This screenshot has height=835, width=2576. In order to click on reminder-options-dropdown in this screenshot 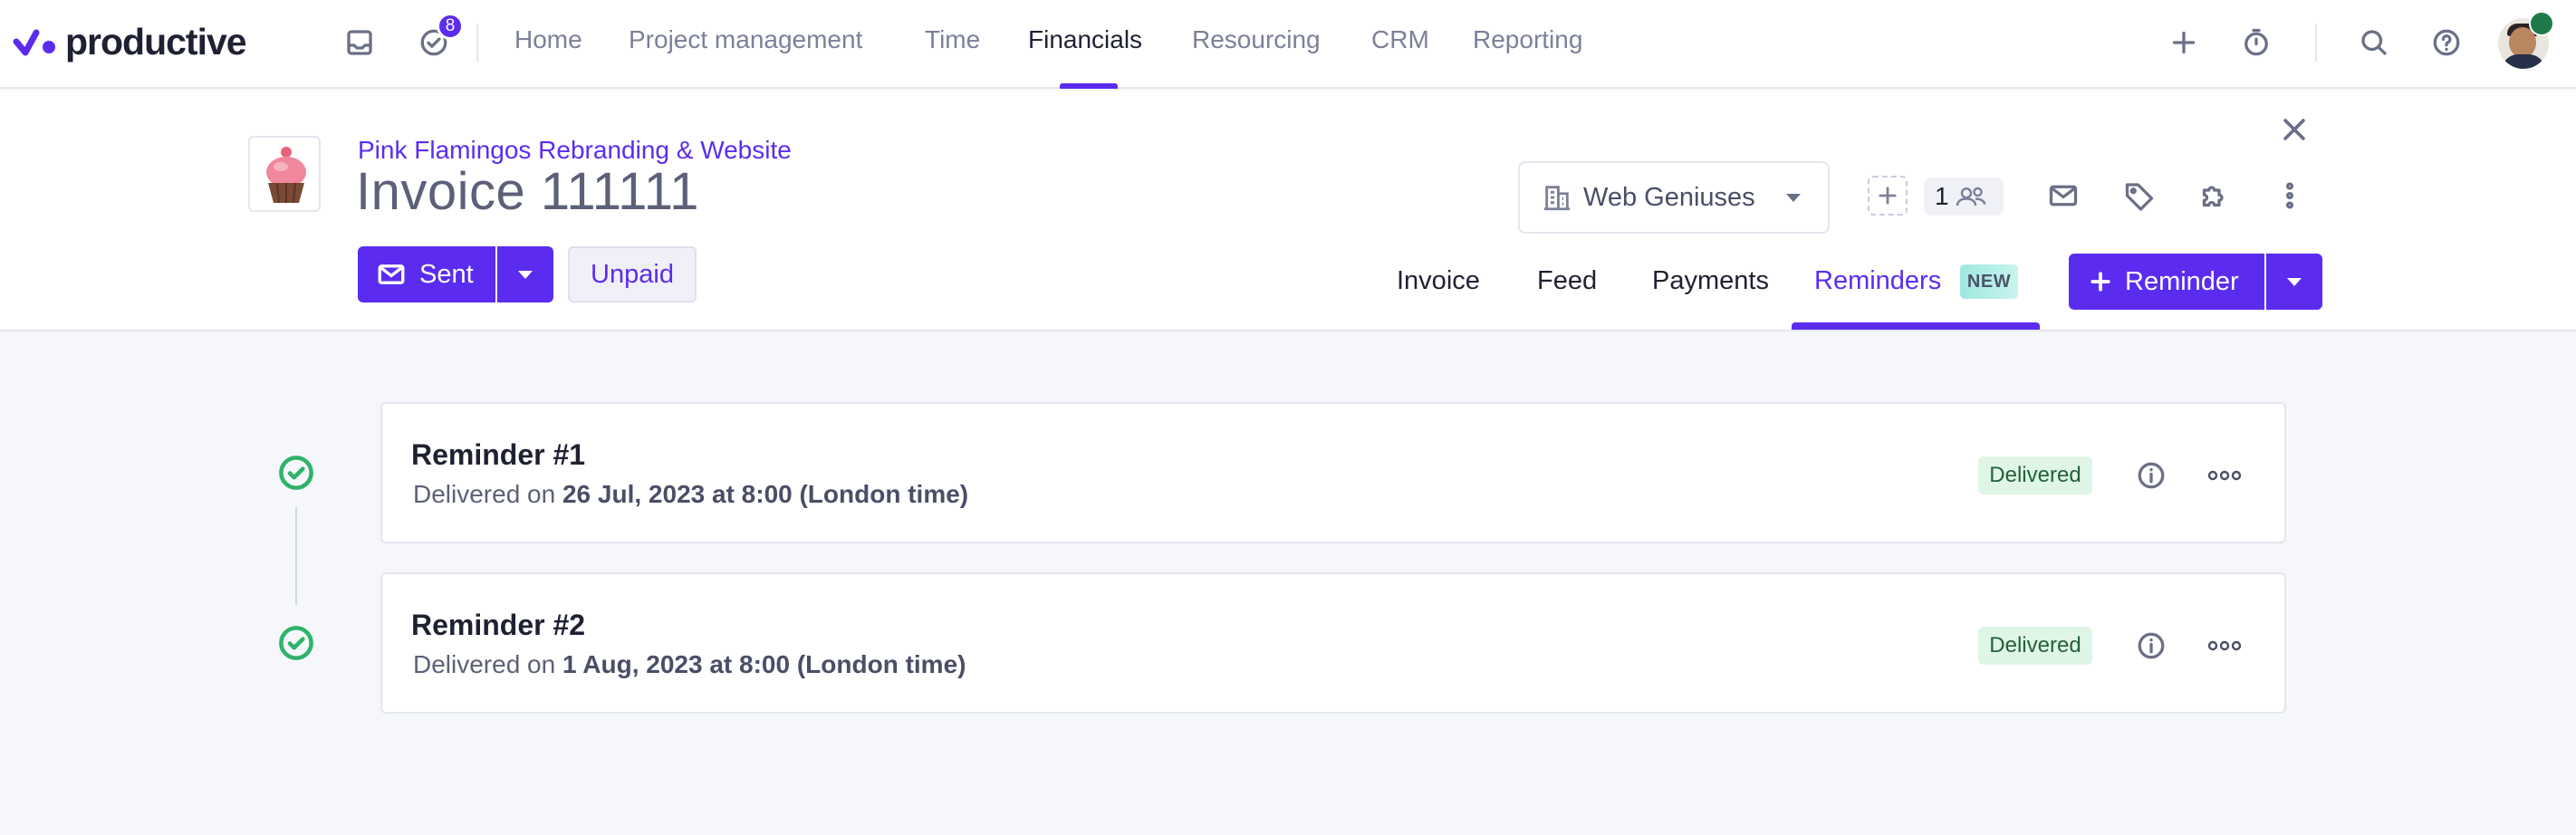, I will do `click(2294, 282)`.